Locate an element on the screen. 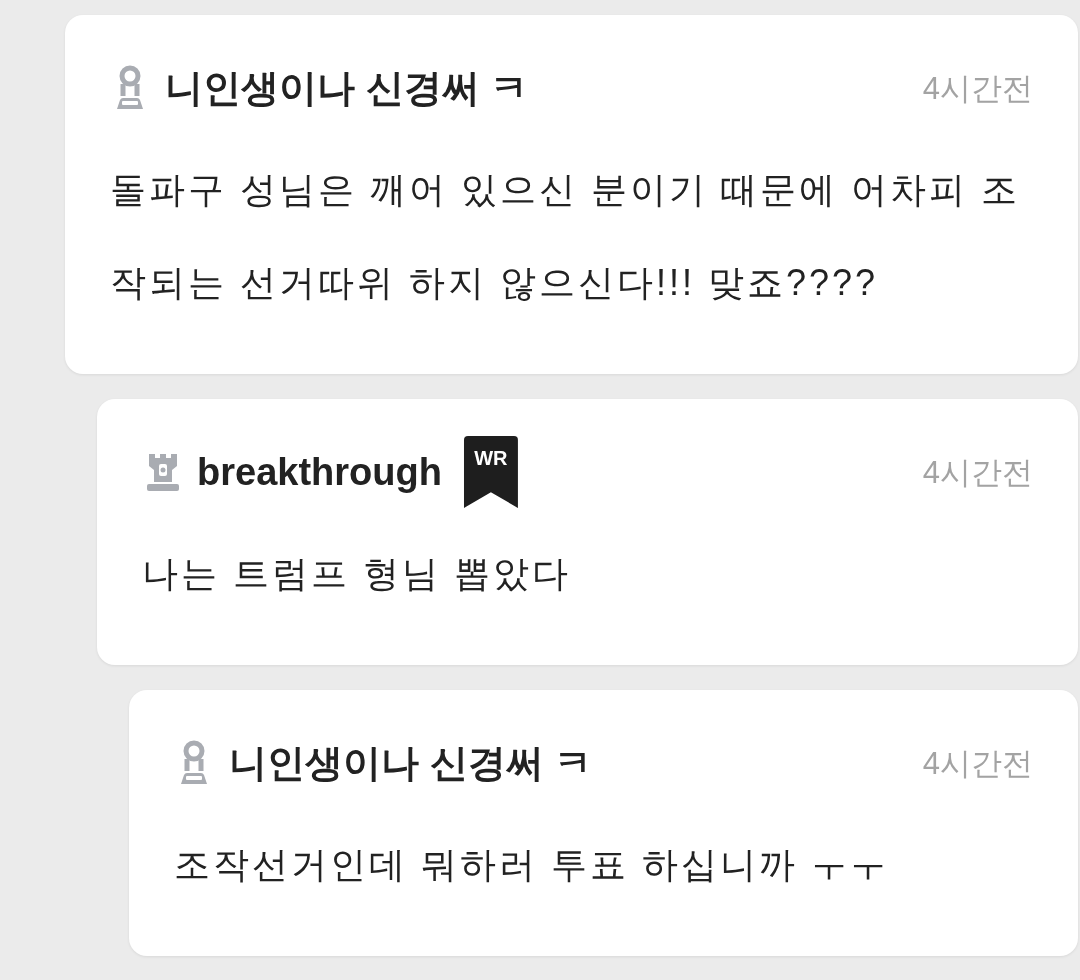 Image resolution: width=1080 pixels, height=980 pixels. rank-badge: WR is located at coordinates (490, 472).